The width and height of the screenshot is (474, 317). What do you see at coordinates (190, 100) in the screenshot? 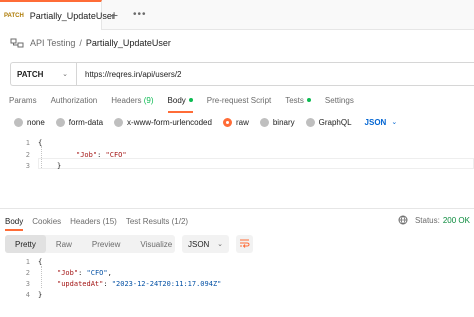
I see `body-indicator-dot` at bounding box center [190, 100].